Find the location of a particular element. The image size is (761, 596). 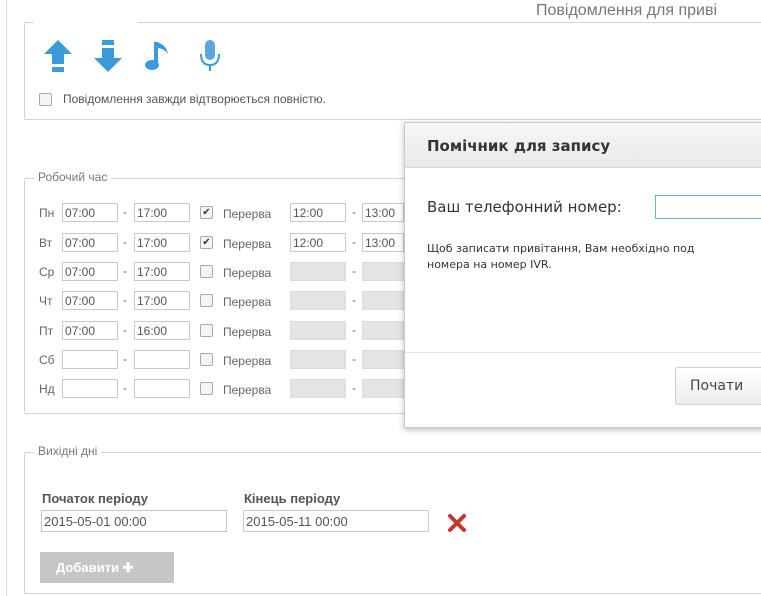

full-play-checkbox is located at coordinates (45, 99).